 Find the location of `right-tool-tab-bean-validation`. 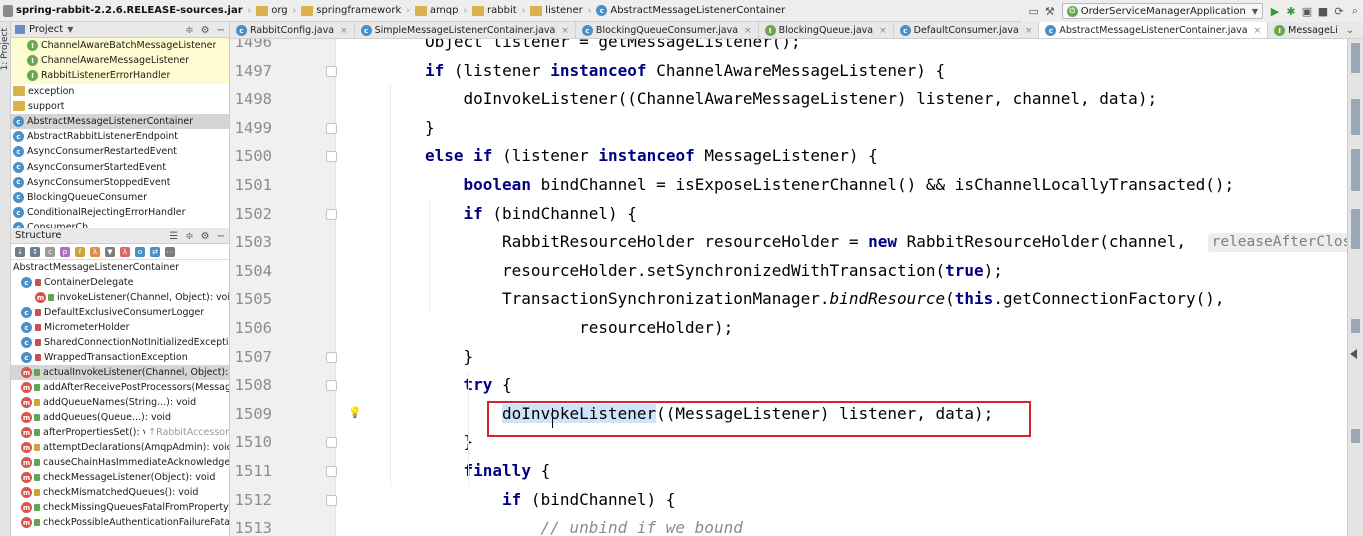

right-tool-tab-bean-validation is located at coordinates (1355, 170).